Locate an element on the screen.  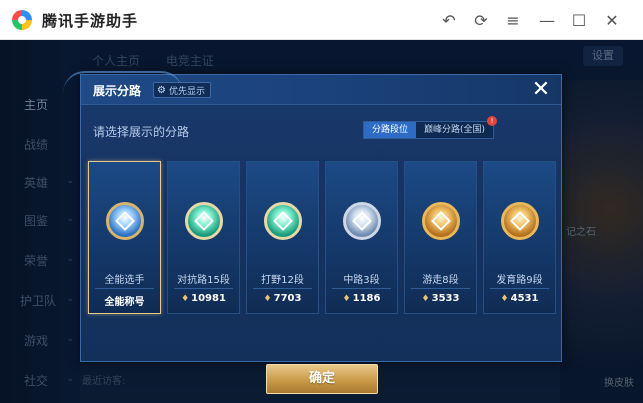
route-card-stat: ♦ 4531 is located at coordinates (519, 298).